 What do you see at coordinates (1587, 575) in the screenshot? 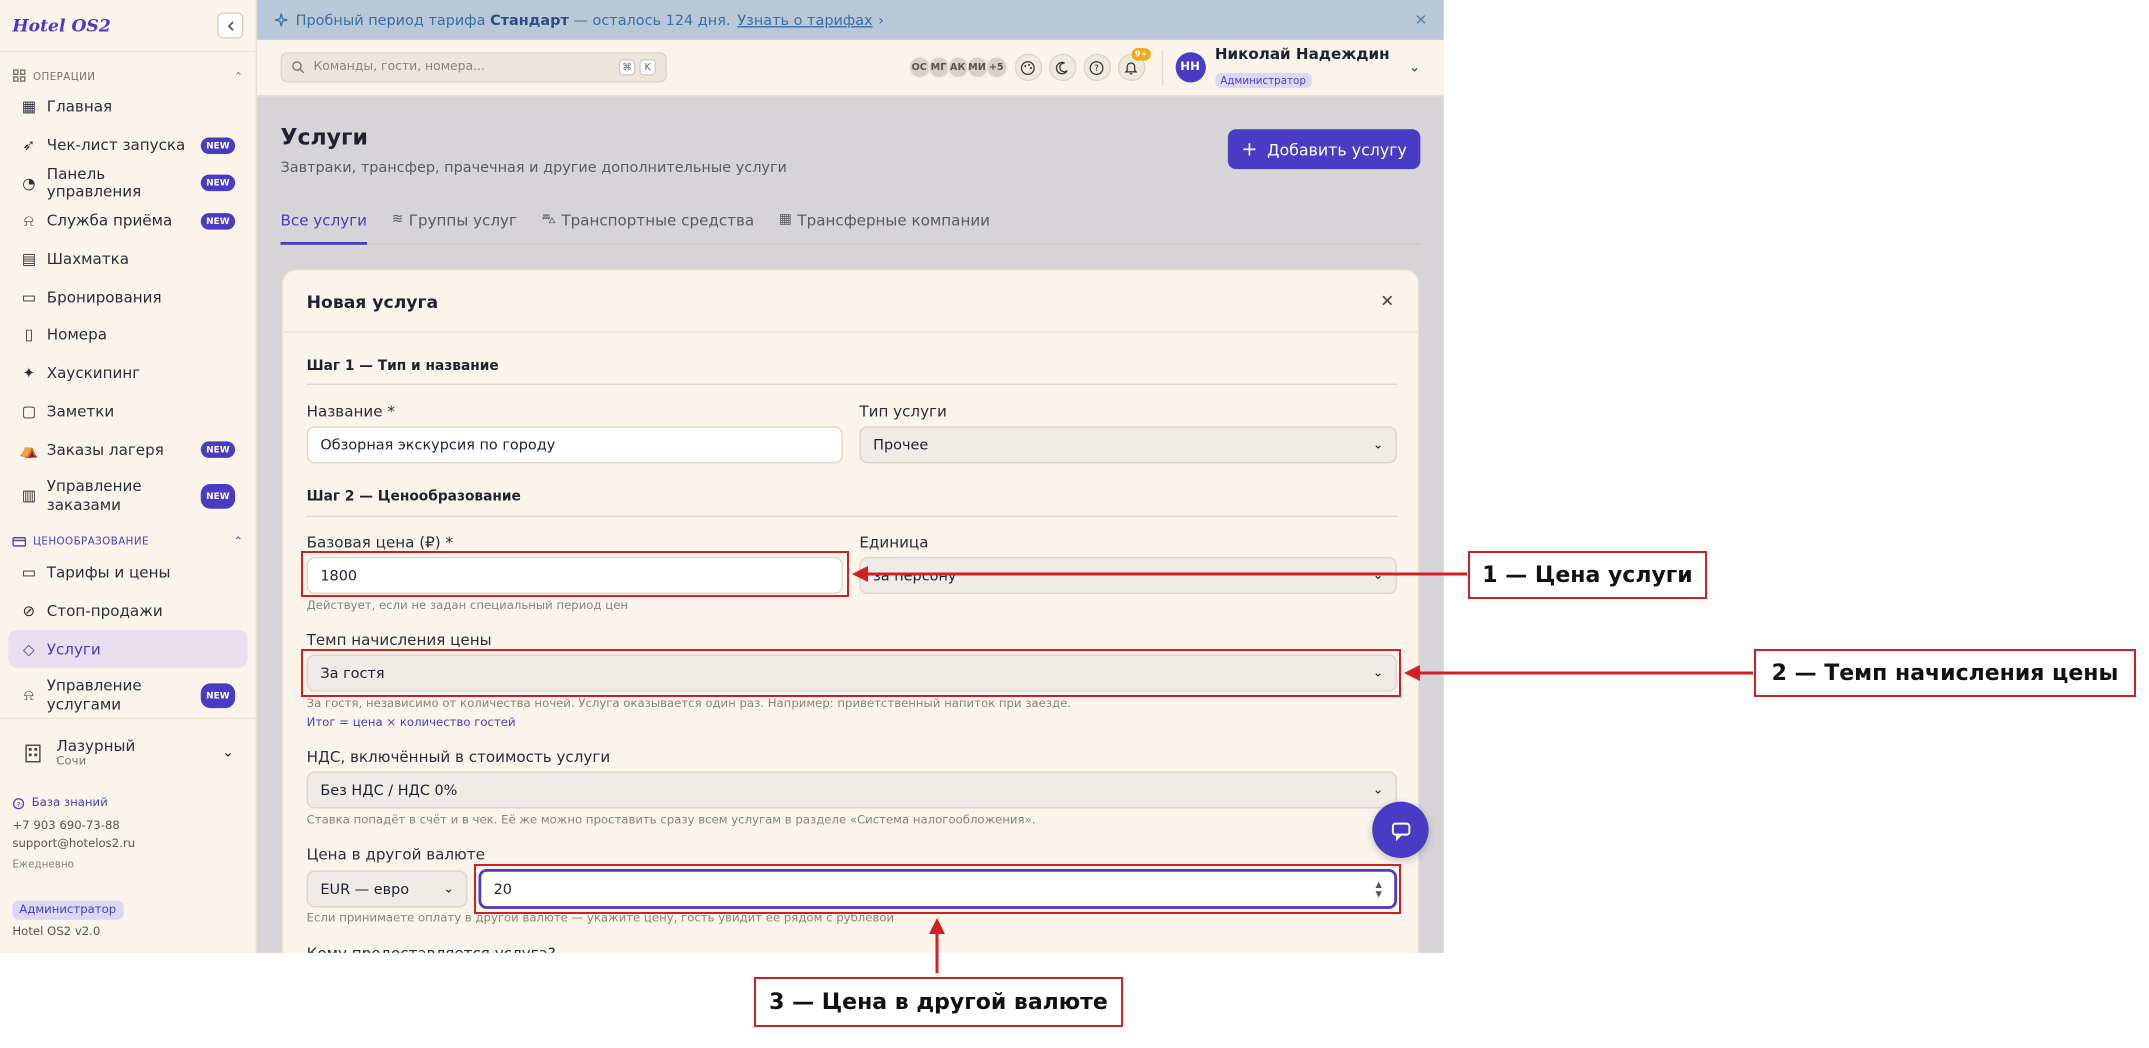
I see `callout-price: 1 — Цена услуги` at bounding box center [1587, 575].